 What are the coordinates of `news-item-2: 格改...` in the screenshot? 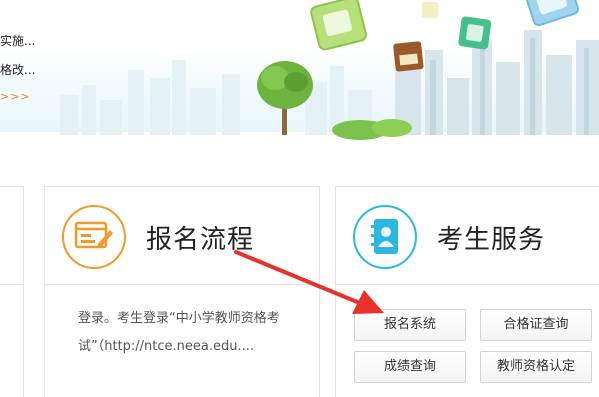 It's located at (17, 69).